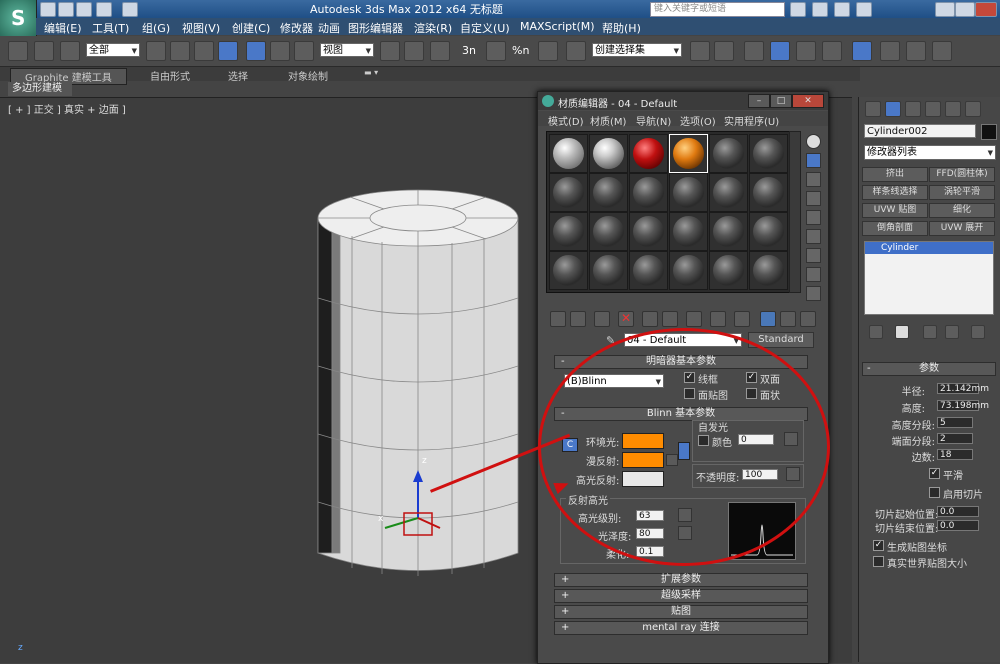 This screenshot has height=664, width=1000. What do you see at coordinates (973, 109) in the screenshot?
I see `utilities-tab-icon` at bounding box center [973, 109].